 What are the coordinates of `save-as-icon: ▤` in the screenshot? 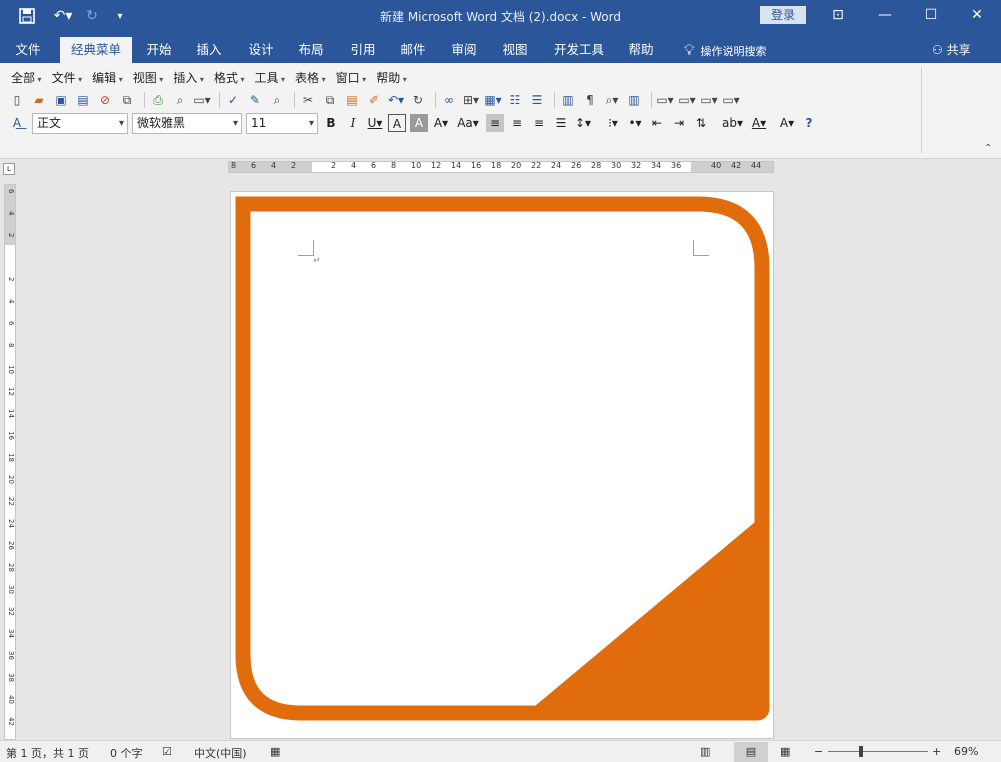 It's located at (83, 100).